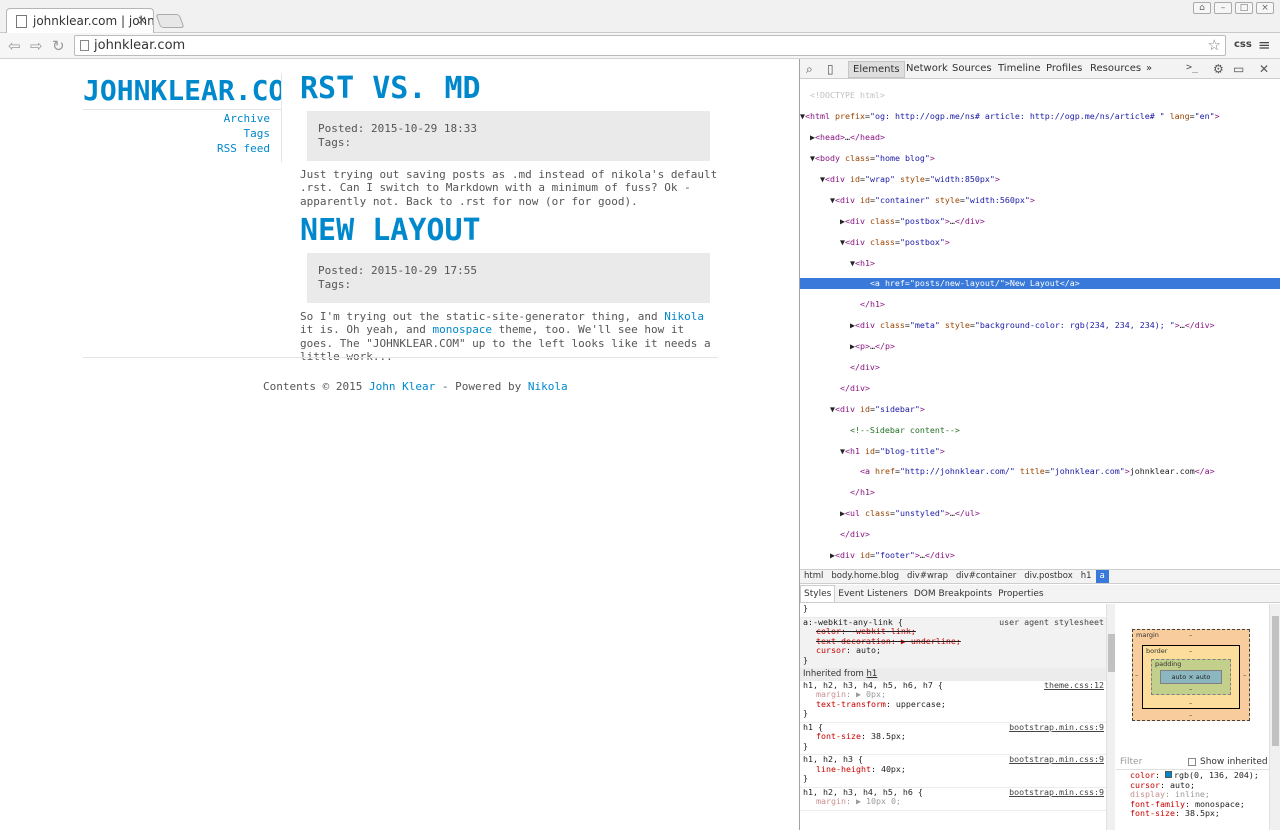  What do you see at coordinates (390, 230) in the screenshot?
I see `post-title-link: NEW LAYOUT` at bounding box center [390, 230].